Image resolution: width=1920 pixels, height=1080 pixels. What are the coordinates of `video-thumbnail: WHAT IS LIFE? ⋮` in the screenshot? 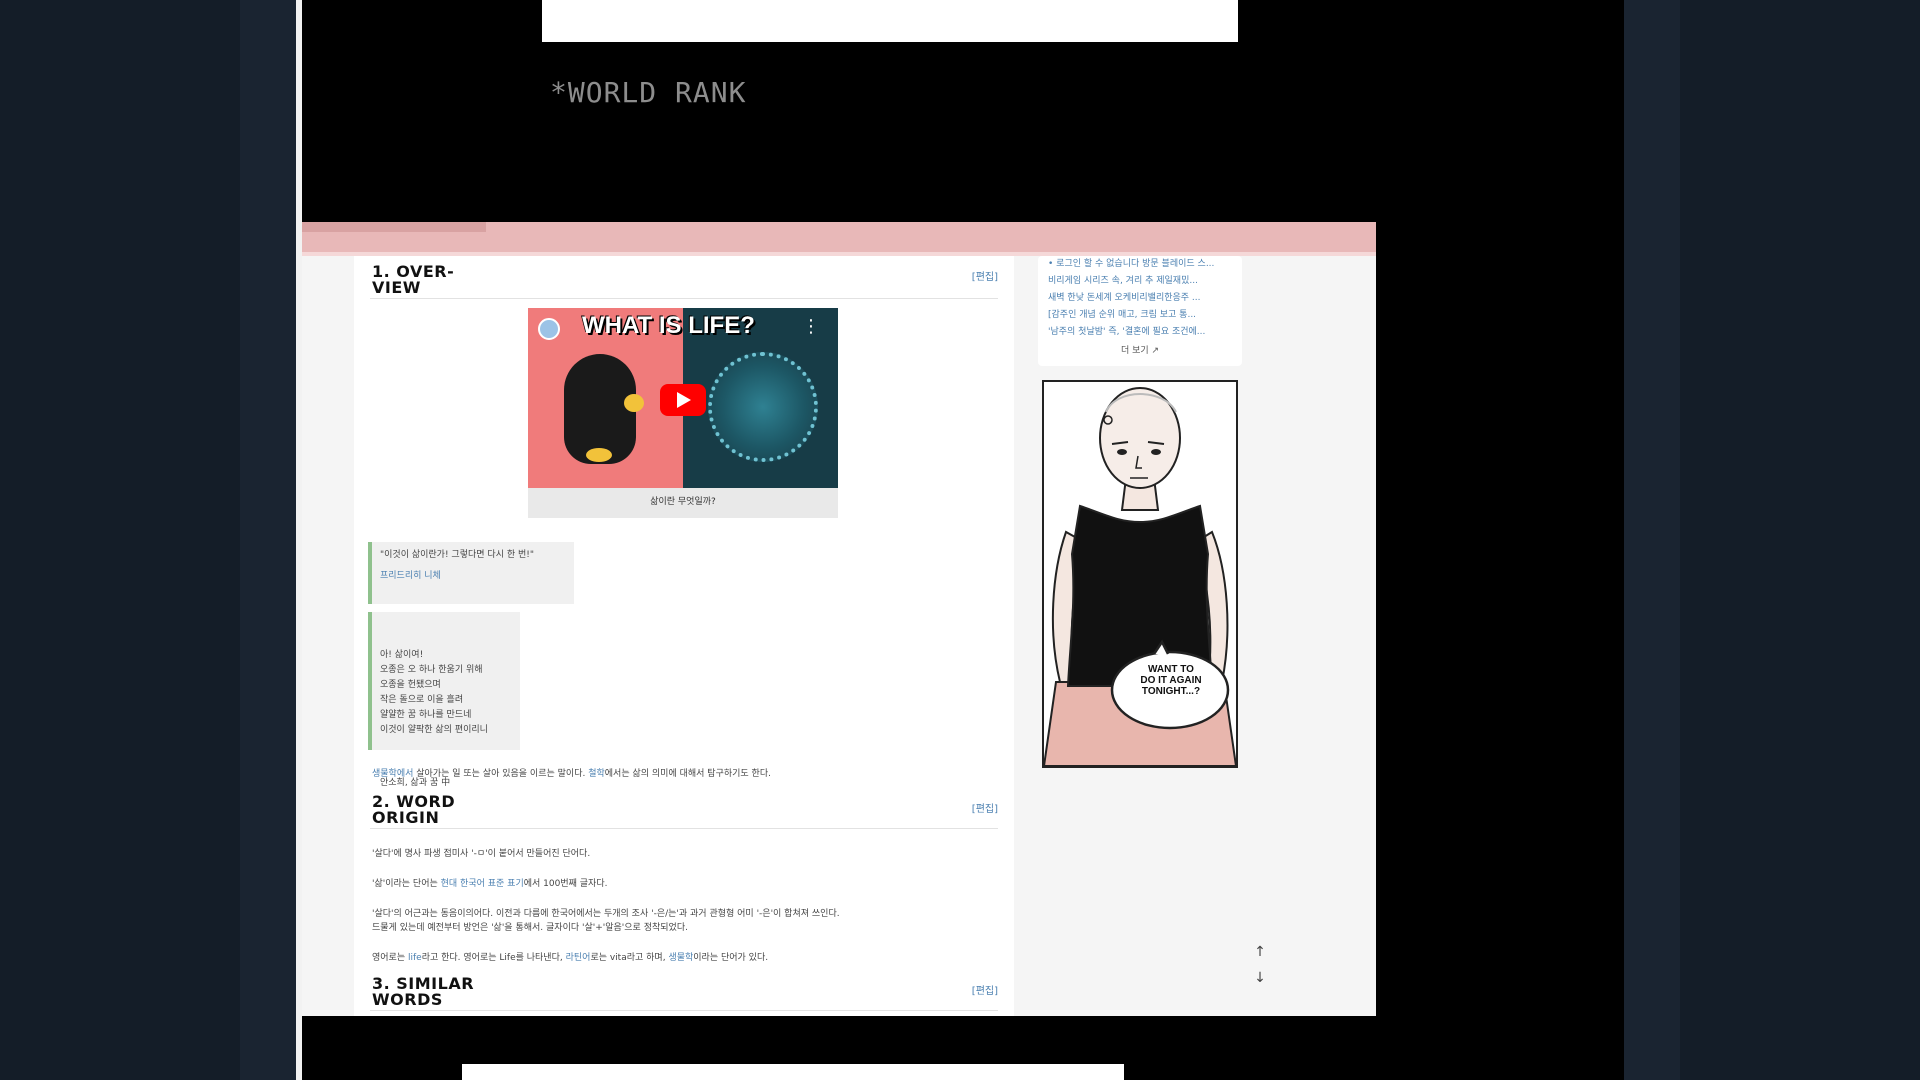 It's located at (683, 398).